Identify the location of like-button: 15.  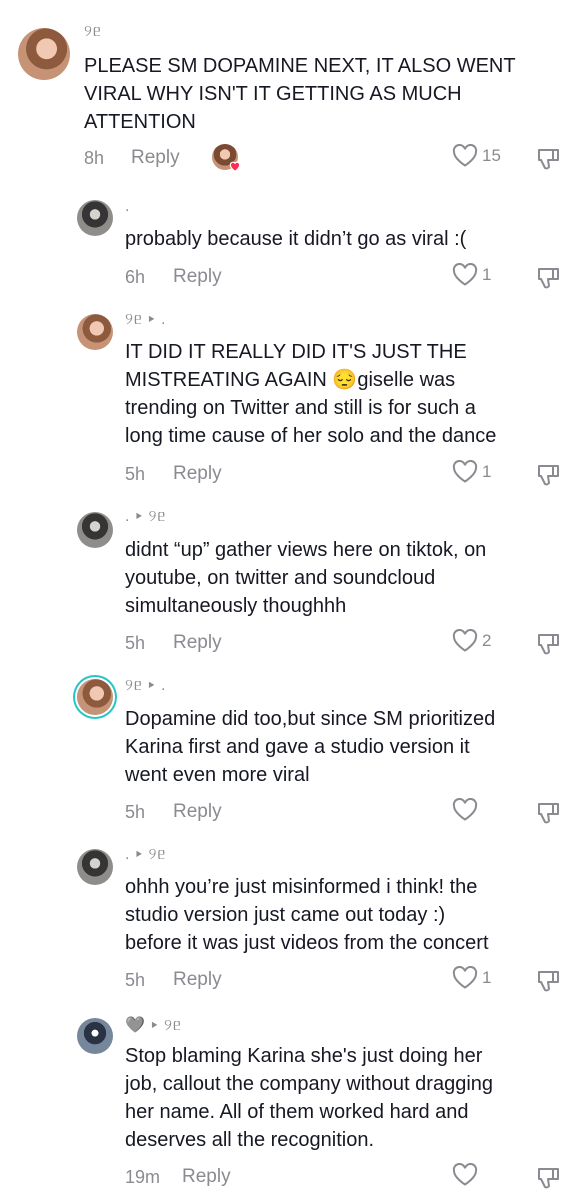
(476, 156).